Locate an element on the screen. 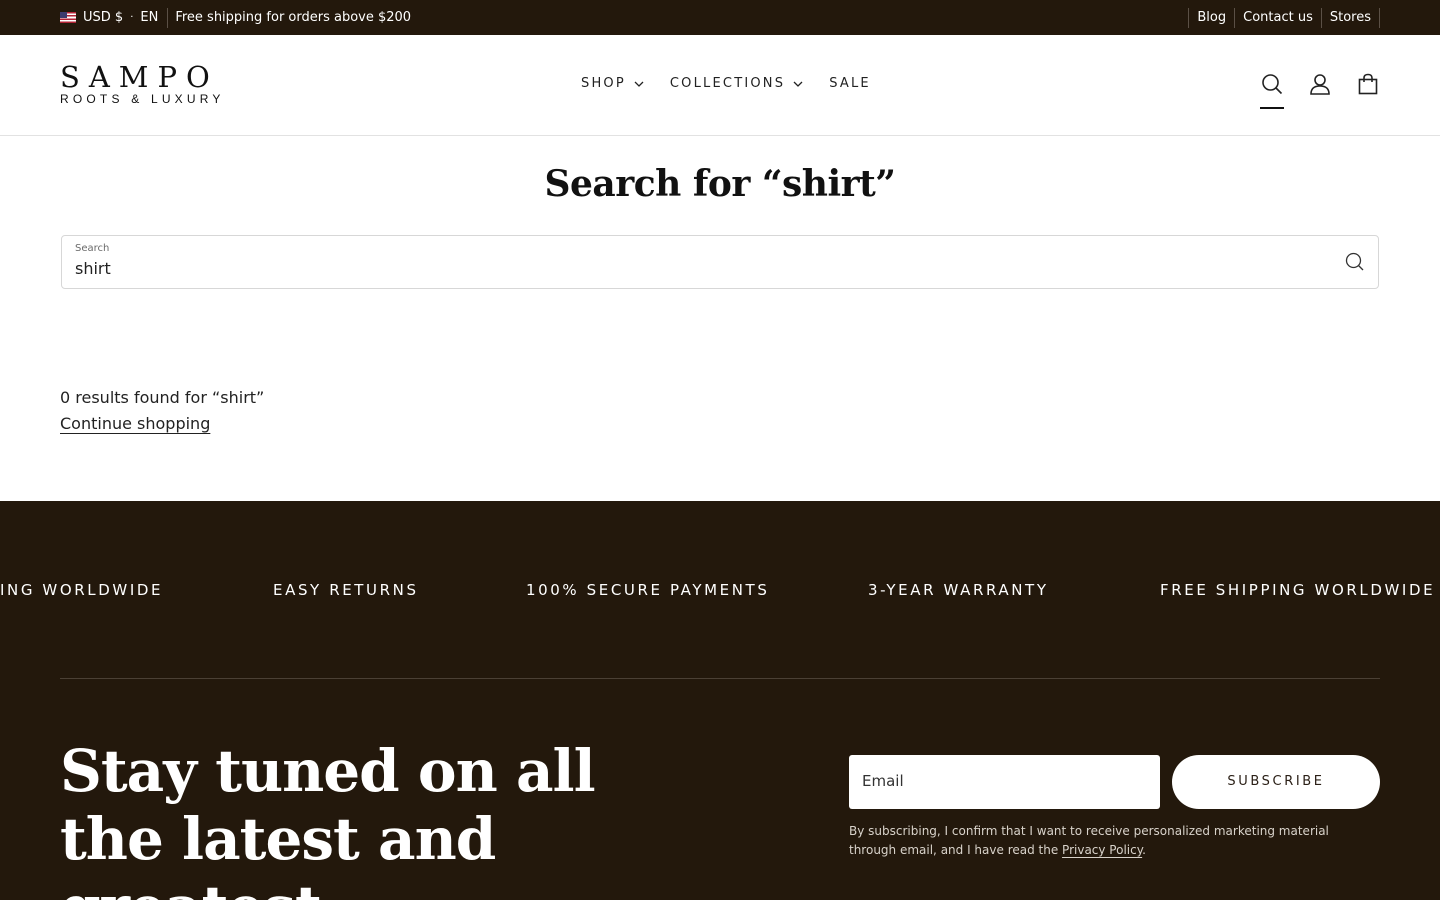  results-count: 0 results found for “shirt” is located at coordinates (162, 397).